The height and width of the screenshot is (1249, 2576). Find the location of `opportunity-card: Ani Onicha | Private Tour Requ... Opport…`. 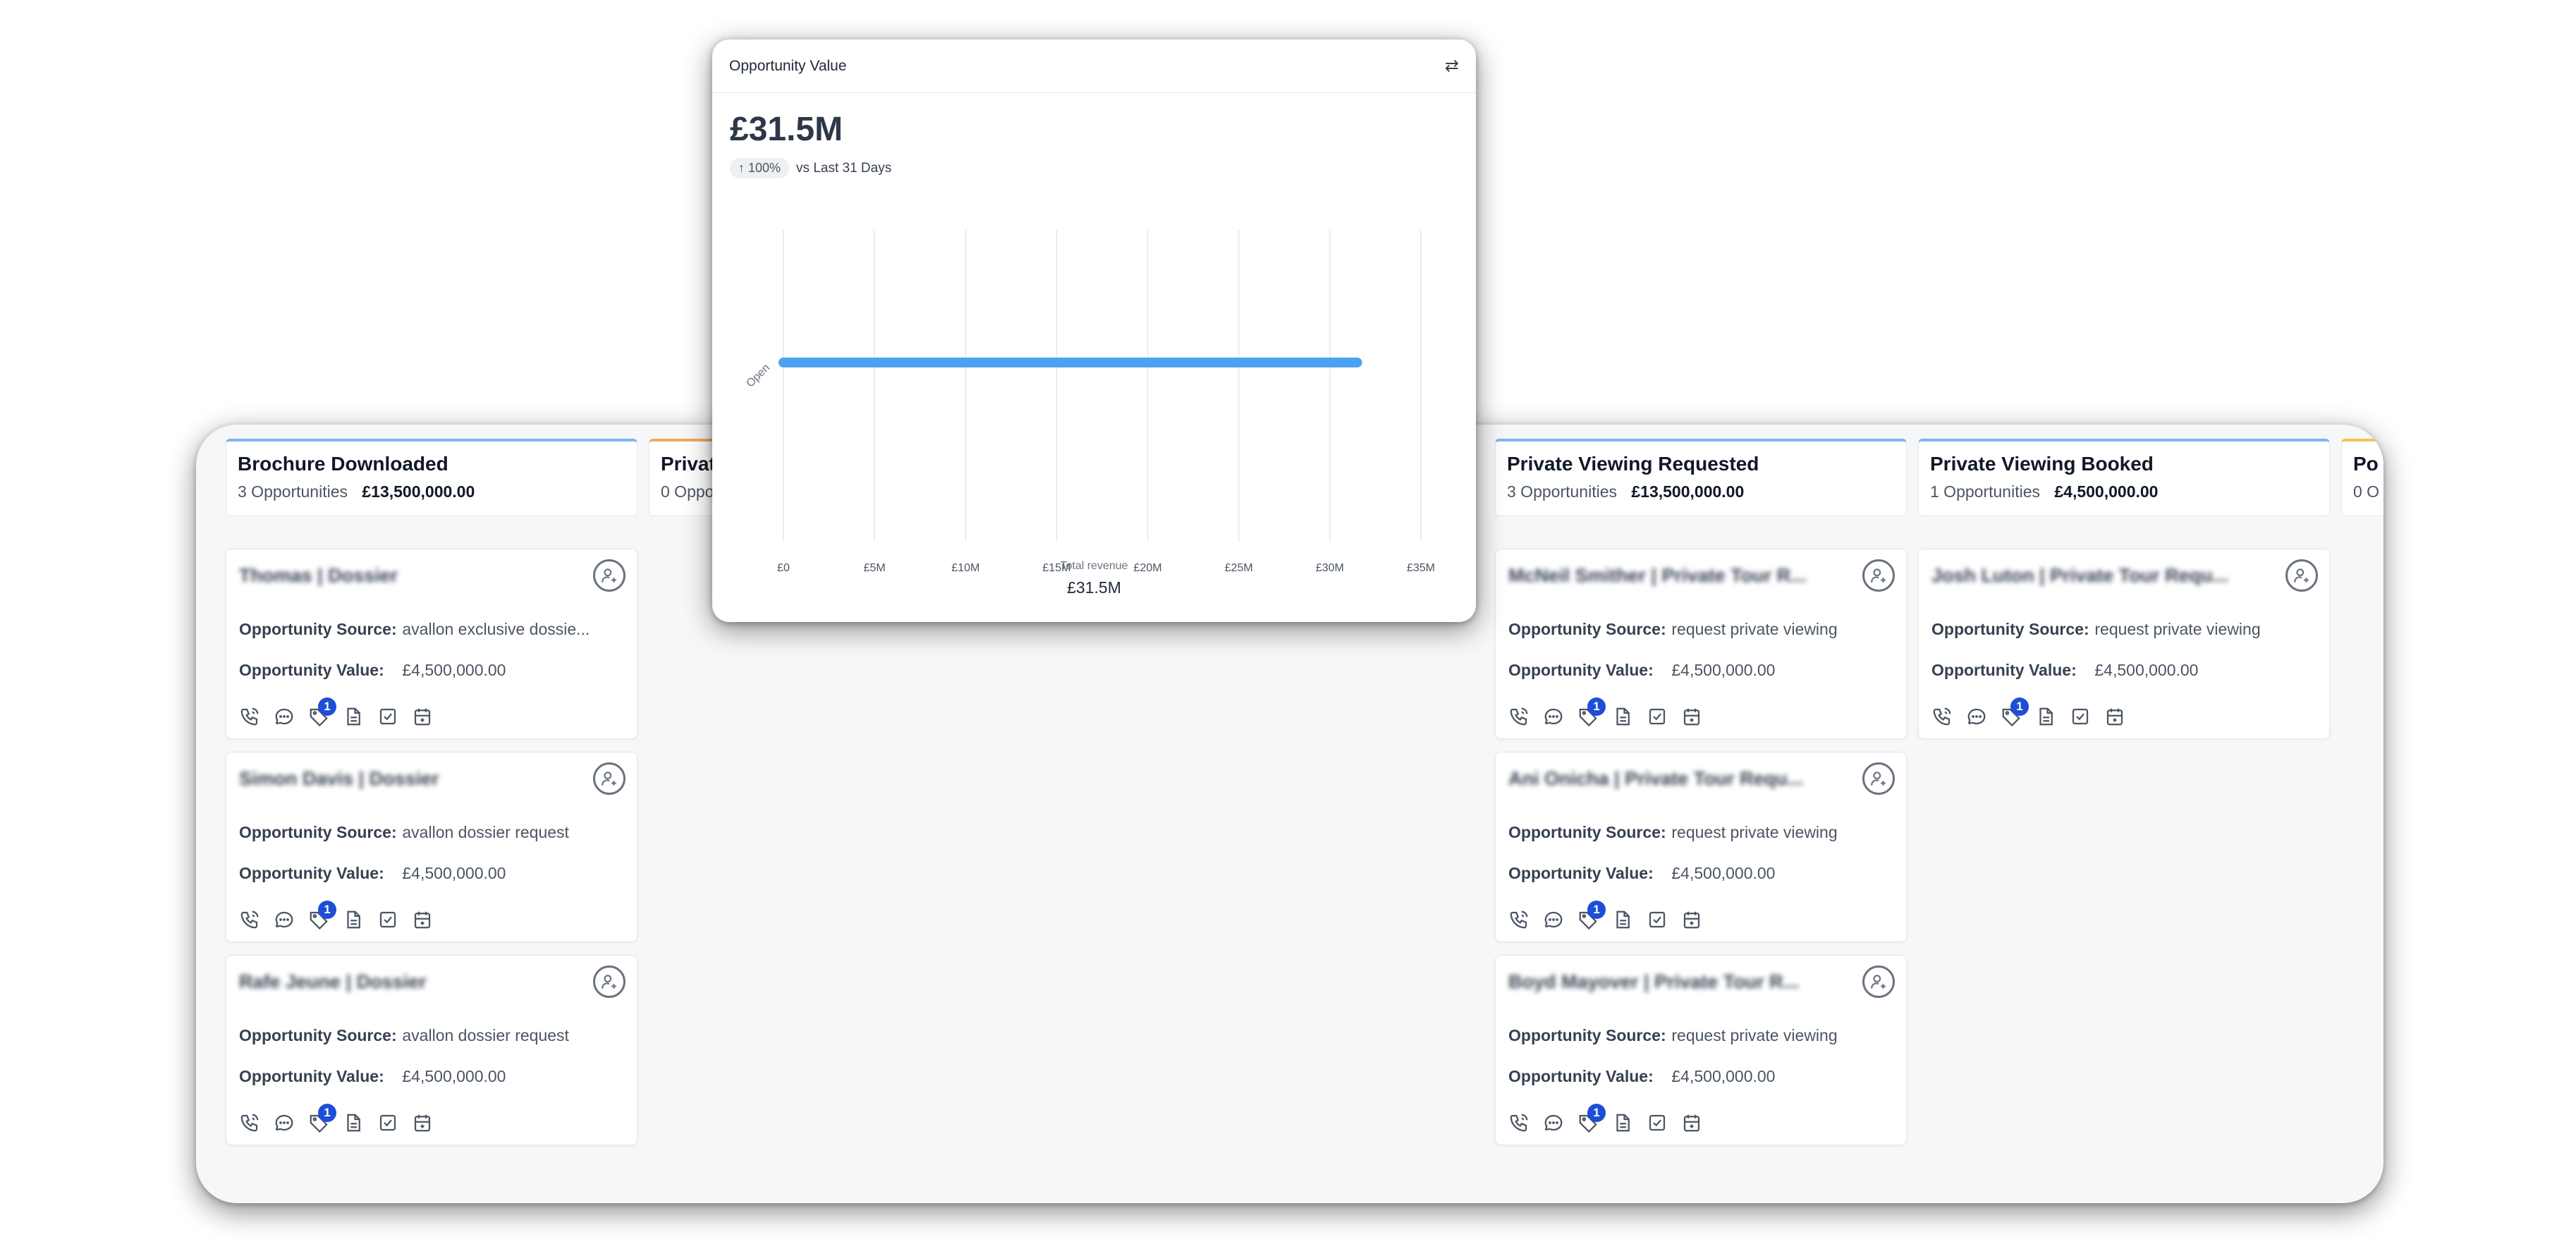

opportunity-card: Ani Onicha | Private Tour Requ... Opport… is located at coordinates (1701, 847).